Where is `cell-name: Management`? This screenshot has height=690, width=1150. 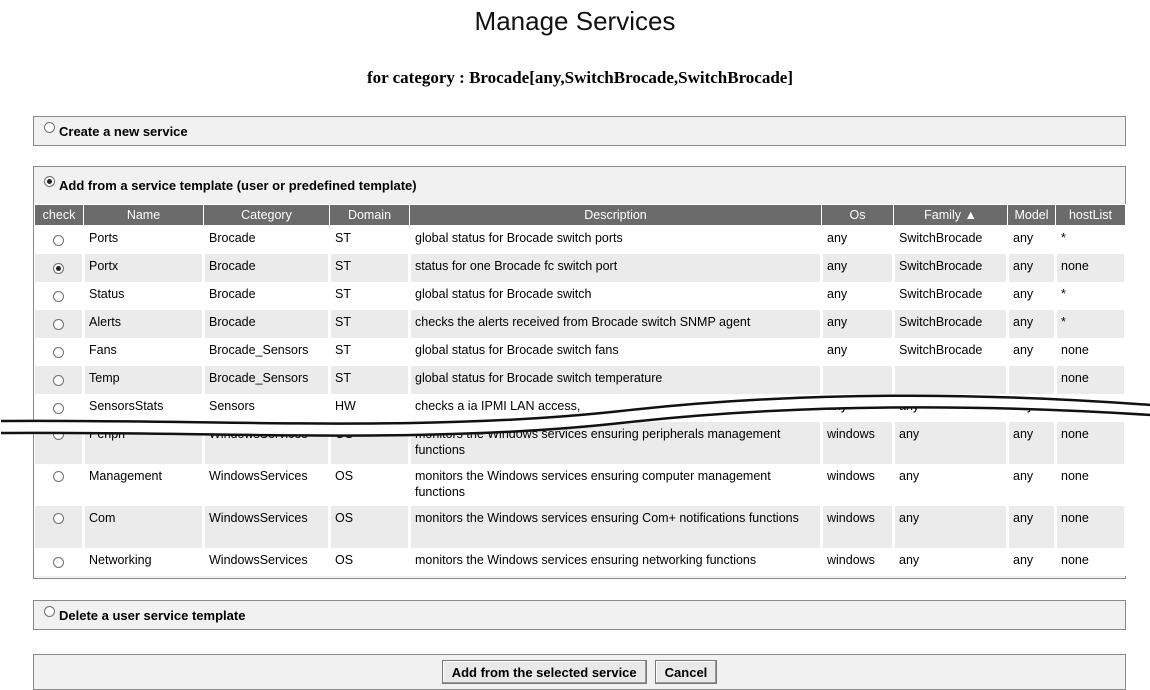 cell-name: Management is located at coordinates (144, 485).